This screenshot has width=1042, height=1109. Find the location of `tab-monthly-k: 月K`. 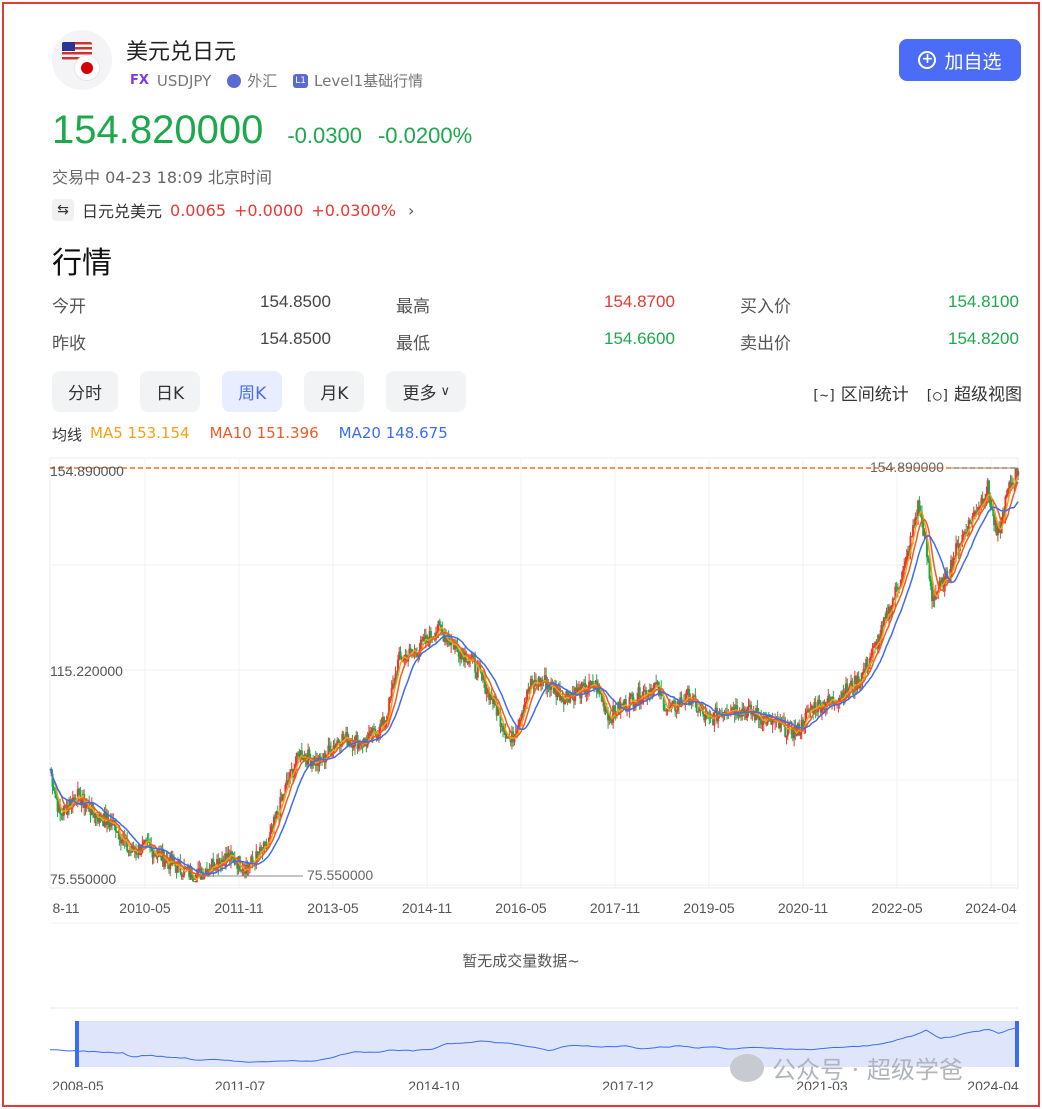

tab-monthly-k: 月K is located at coordinates (334, 391).